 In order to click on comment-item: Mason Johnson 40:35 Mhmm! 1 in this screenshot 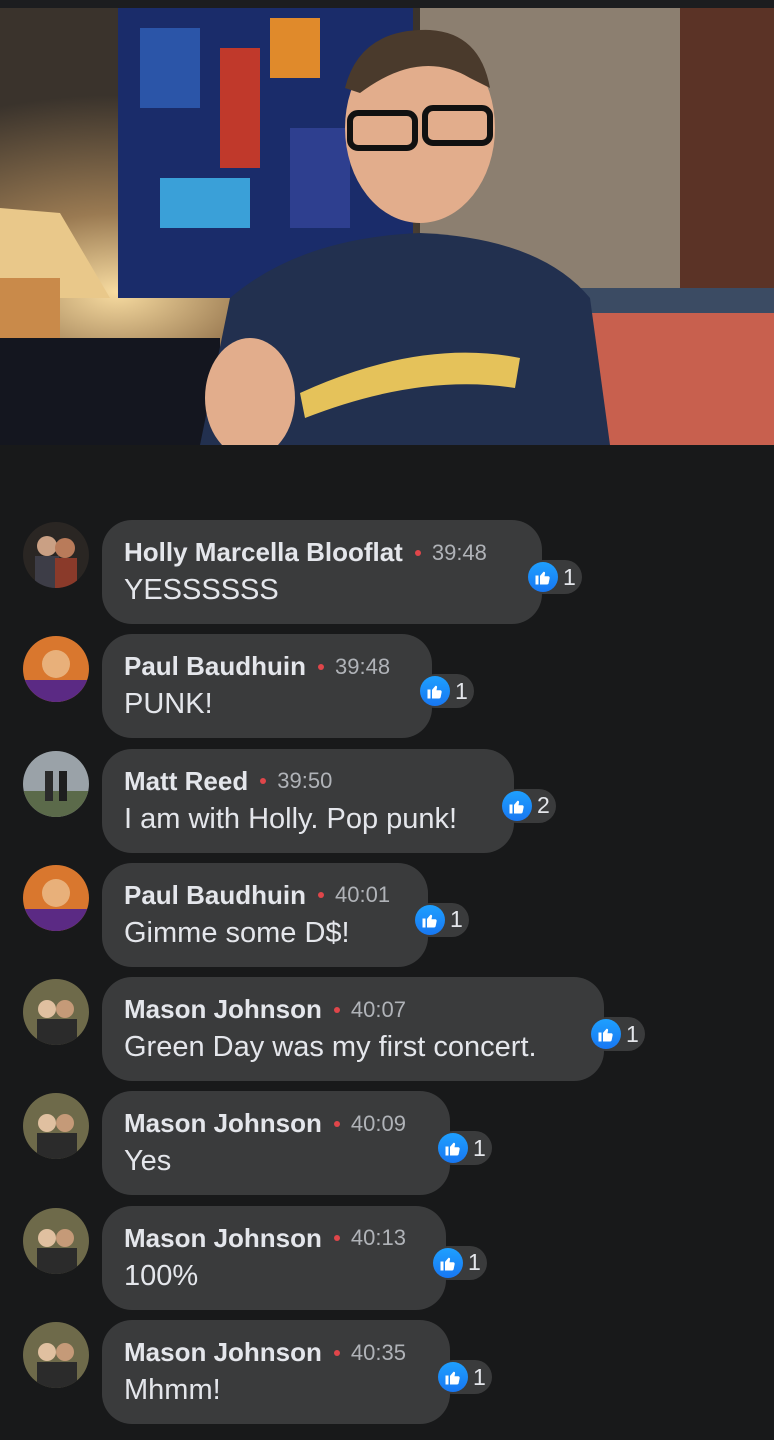, I will do `click(387, 1377)`.